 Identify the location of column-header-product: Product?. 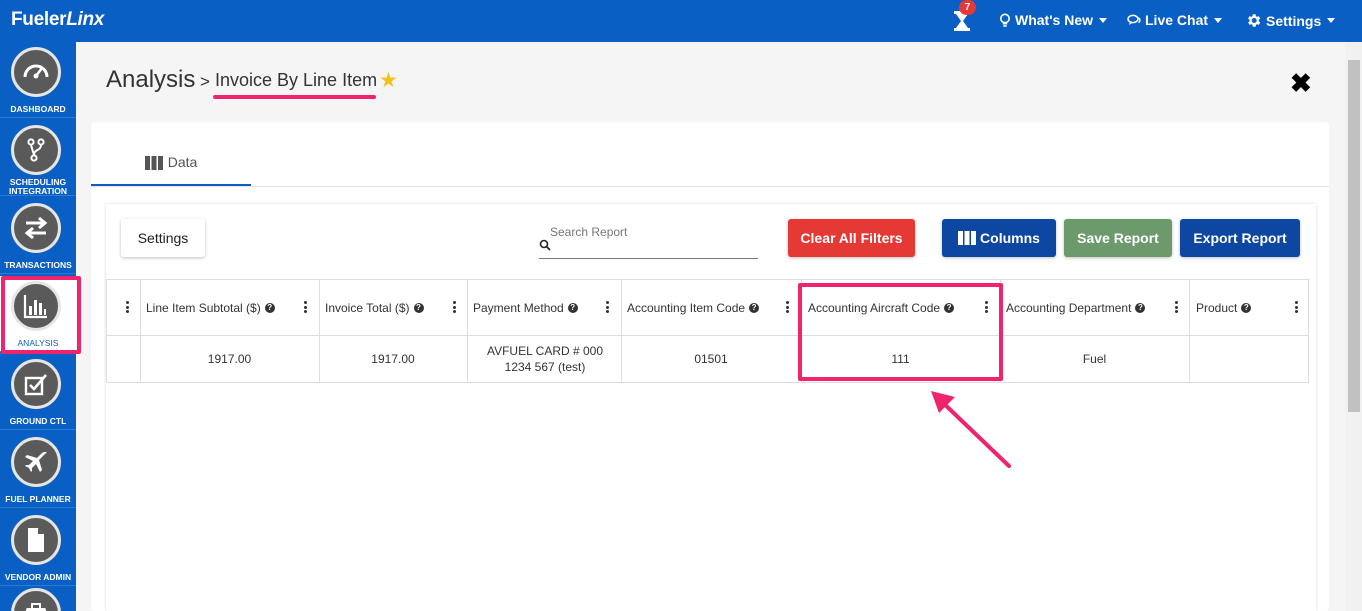
(1224, 308).